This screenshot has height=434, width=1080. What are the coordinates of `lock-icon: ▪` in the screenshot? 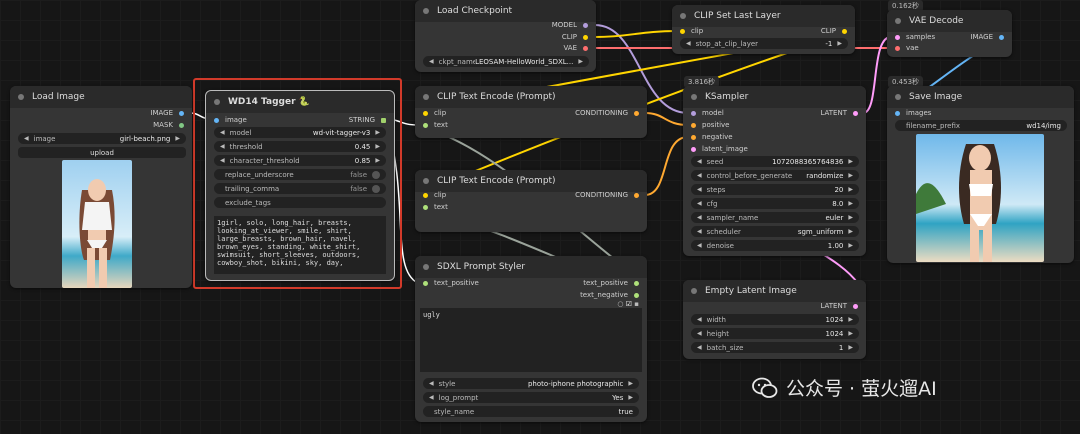 It's located at (636, 304).